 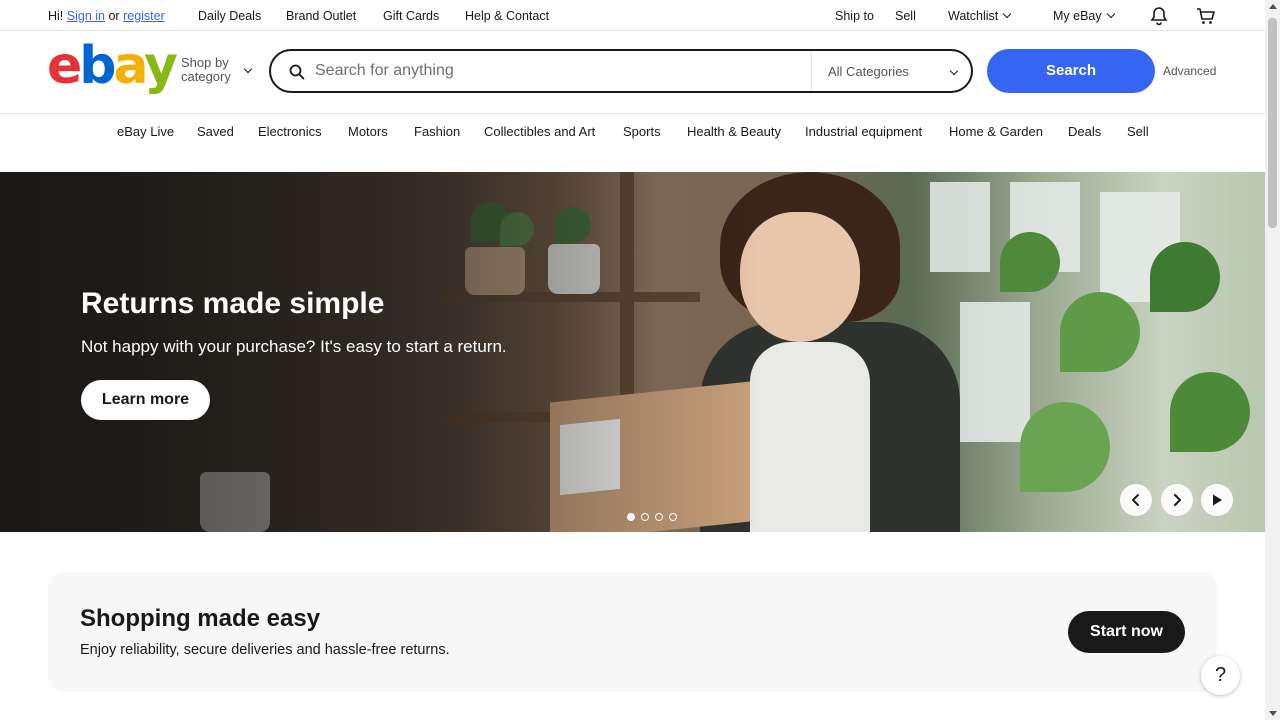 I want to click on my-ebay-label: My eBay, so click(x=1077, y=16).